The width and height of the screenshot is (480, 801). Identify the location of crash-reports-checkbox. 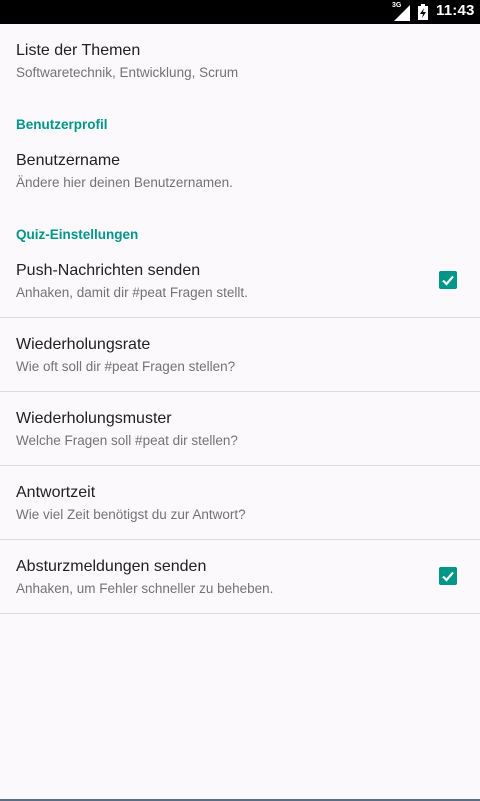
(448, 576).